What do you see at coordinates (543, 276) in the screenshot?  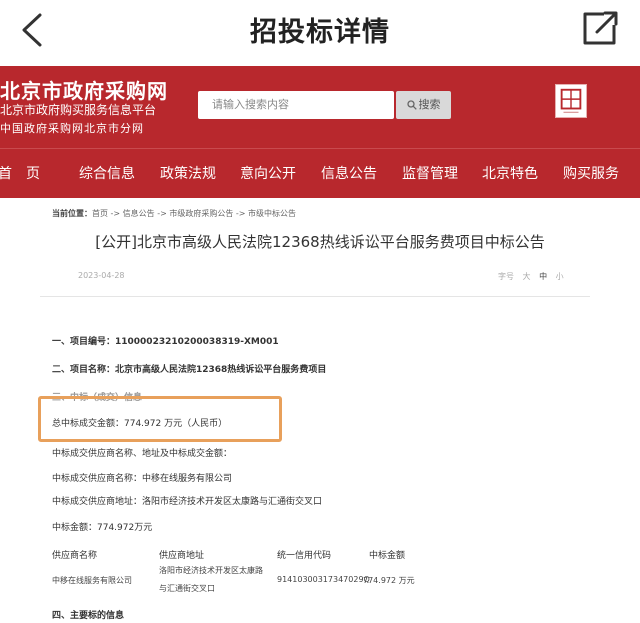 I see `font-size-medium: 中` at bounding box center [543, 276].